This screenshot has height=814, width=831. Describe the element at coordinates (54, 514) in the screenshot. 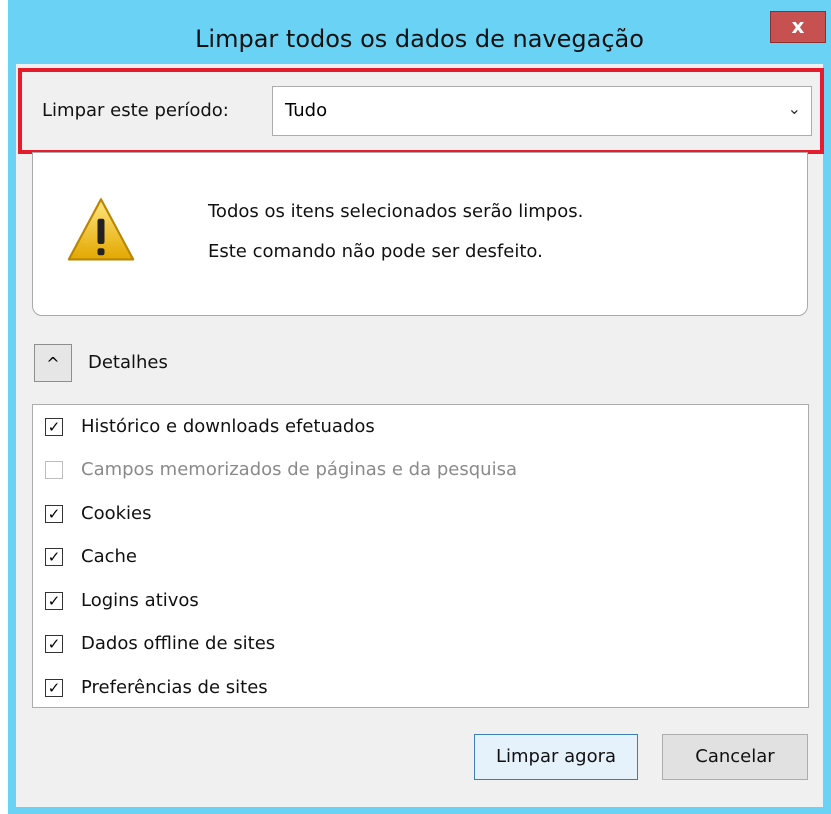

I see `checkbox-cookies: ✓` at that location.